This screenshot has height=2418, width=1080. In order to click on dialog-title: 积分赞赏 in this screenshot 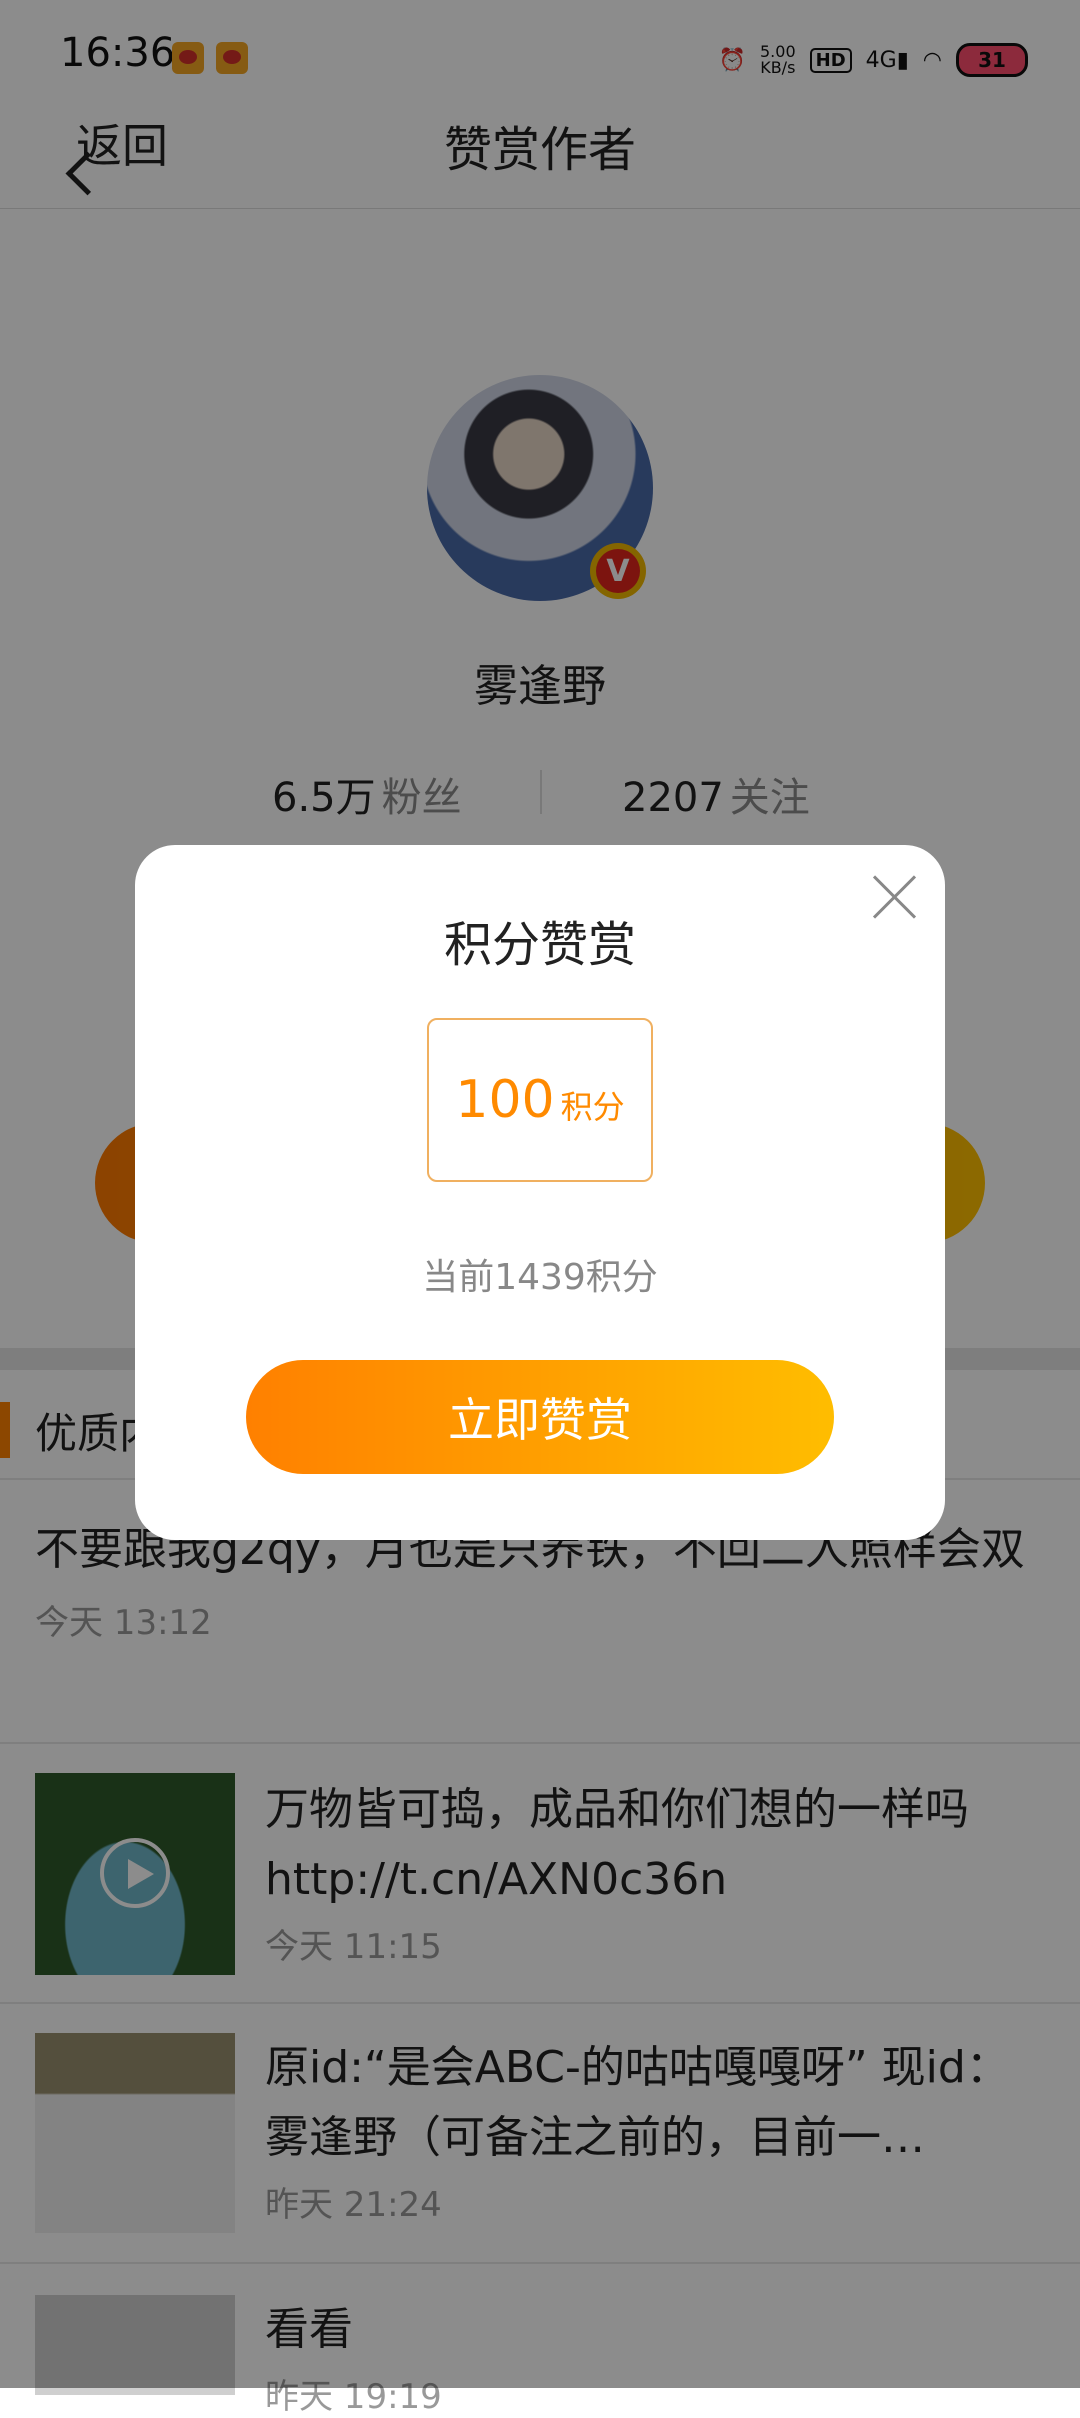, I will do `click(539, 945)`.